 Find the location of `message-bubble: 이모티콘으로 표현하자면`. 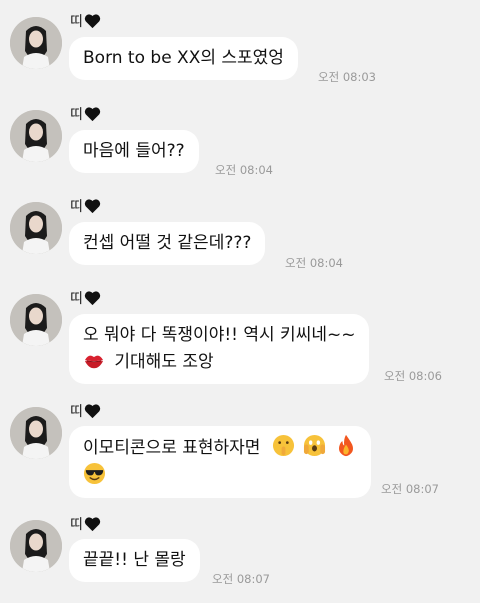

message-bubble: 이모티콘으로 표현하자면 is located at coordinates (220, 462).